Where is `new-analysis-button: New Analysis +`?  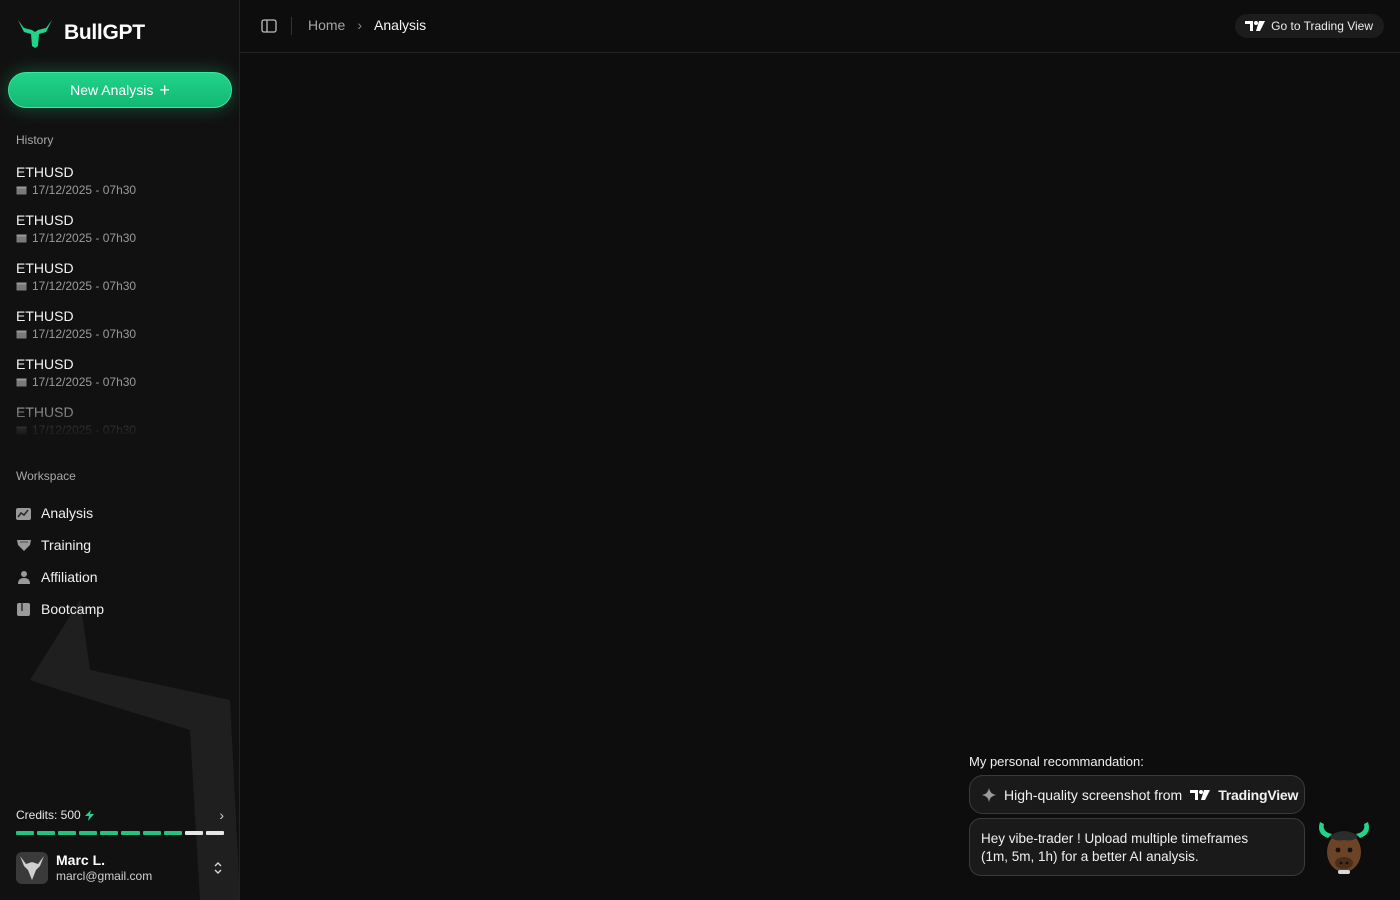
new-analysis-button: New Analysis + is located at coordinates (120, 90).